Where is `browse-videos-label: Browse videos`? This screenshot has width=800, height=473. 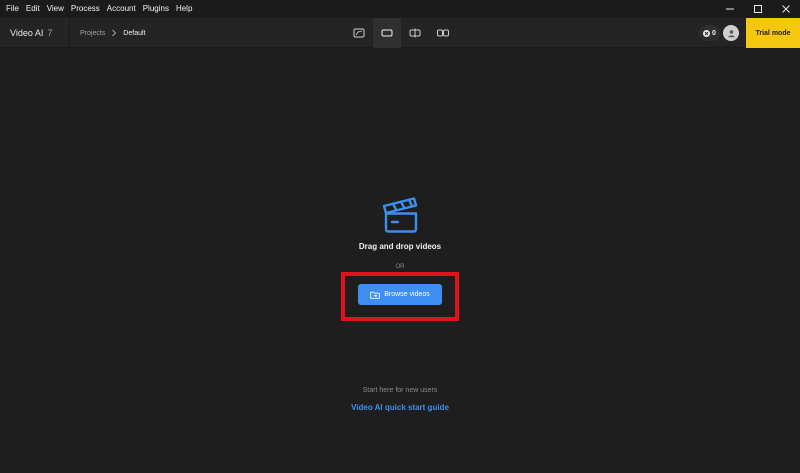 browse-videos-label: Browse videos is located at coordinates (407, 294).